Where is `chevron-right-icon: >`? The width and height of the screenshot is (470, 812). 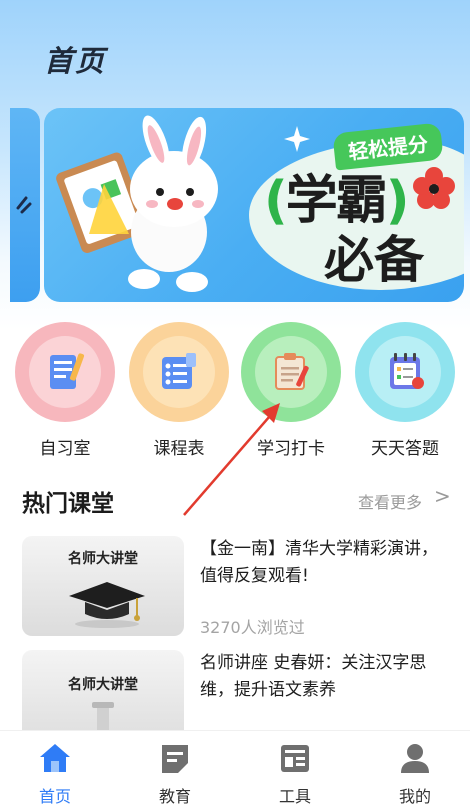
chevron-right-icon: > is located at coordinates (442, 496).